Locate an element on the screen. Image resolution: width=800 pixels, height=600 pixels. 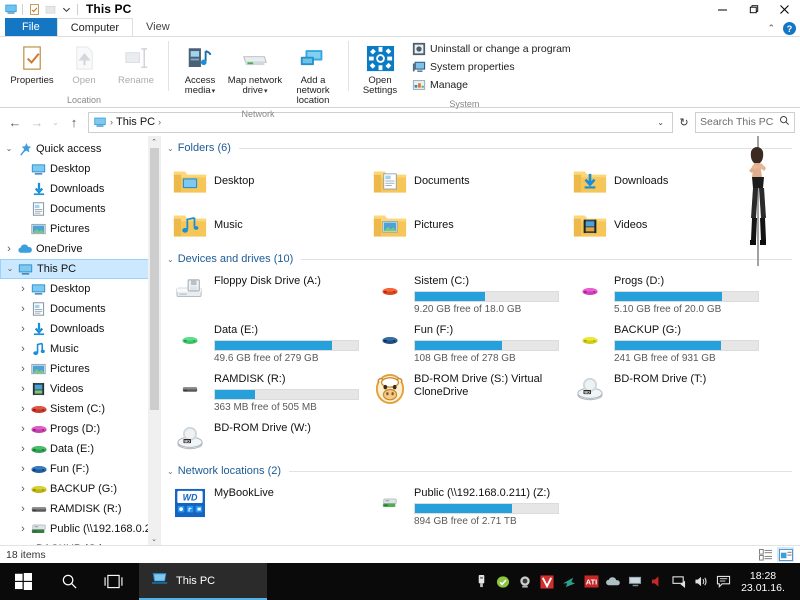
open-button: Open is located at coordinates (84, 64).